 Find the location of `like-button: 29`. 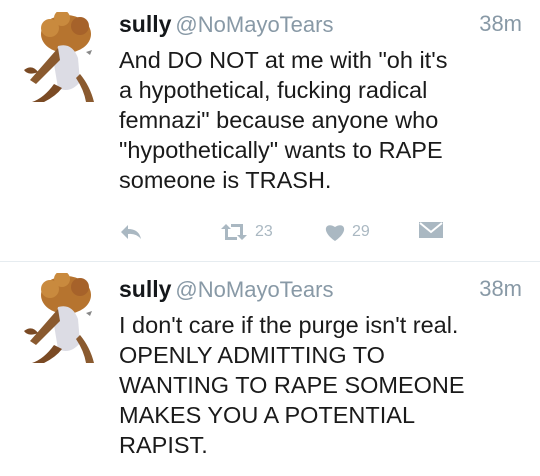

like-button: 29 is located at coordinates (347, 232).